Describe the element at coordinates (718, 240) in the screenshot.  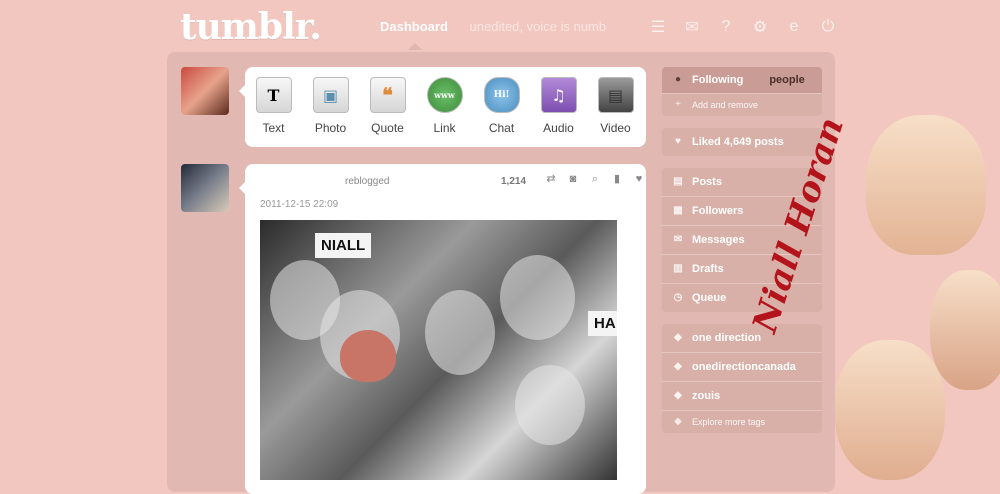
I see `sidebar-item-label: Messages` at that location.